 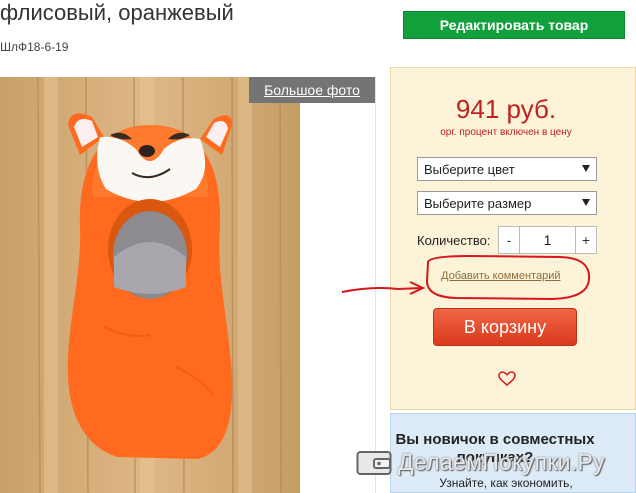 What do you see at coordinates (508, 277) in the screenshot?
I see `annotation-circle` at bounding box center [508, 277].